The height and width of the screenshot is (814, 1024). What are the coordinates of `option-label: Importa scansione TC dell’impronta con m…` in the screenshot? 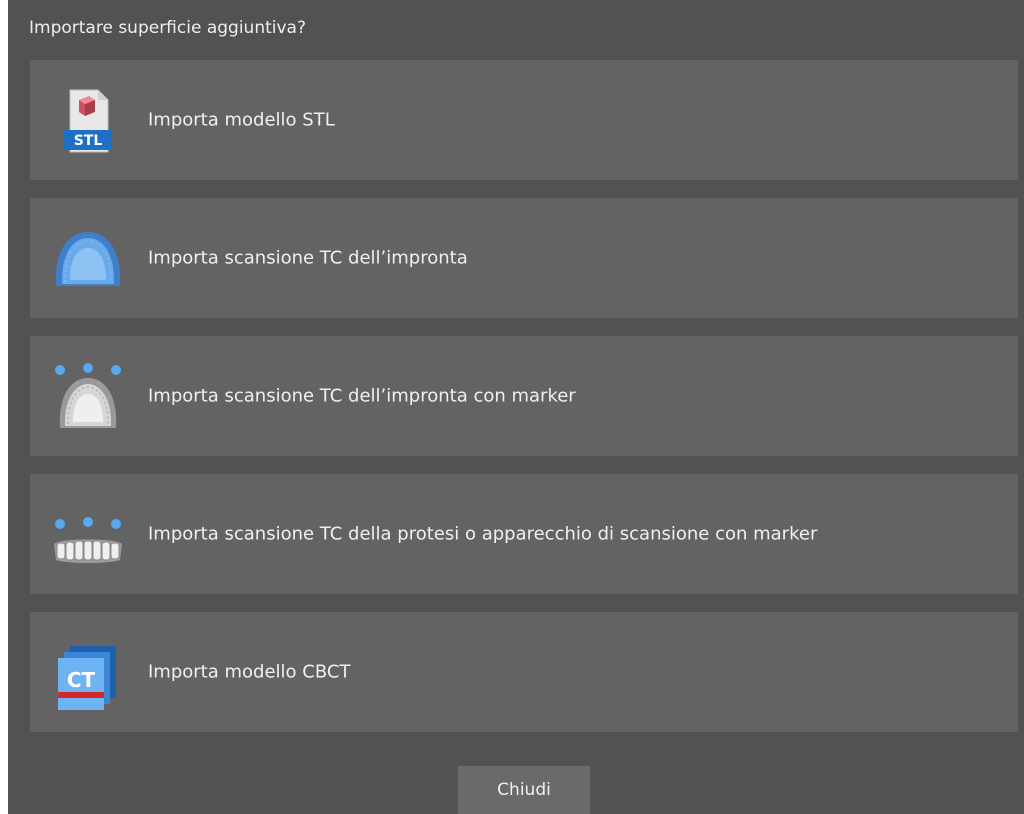 It's located at (362, 396).